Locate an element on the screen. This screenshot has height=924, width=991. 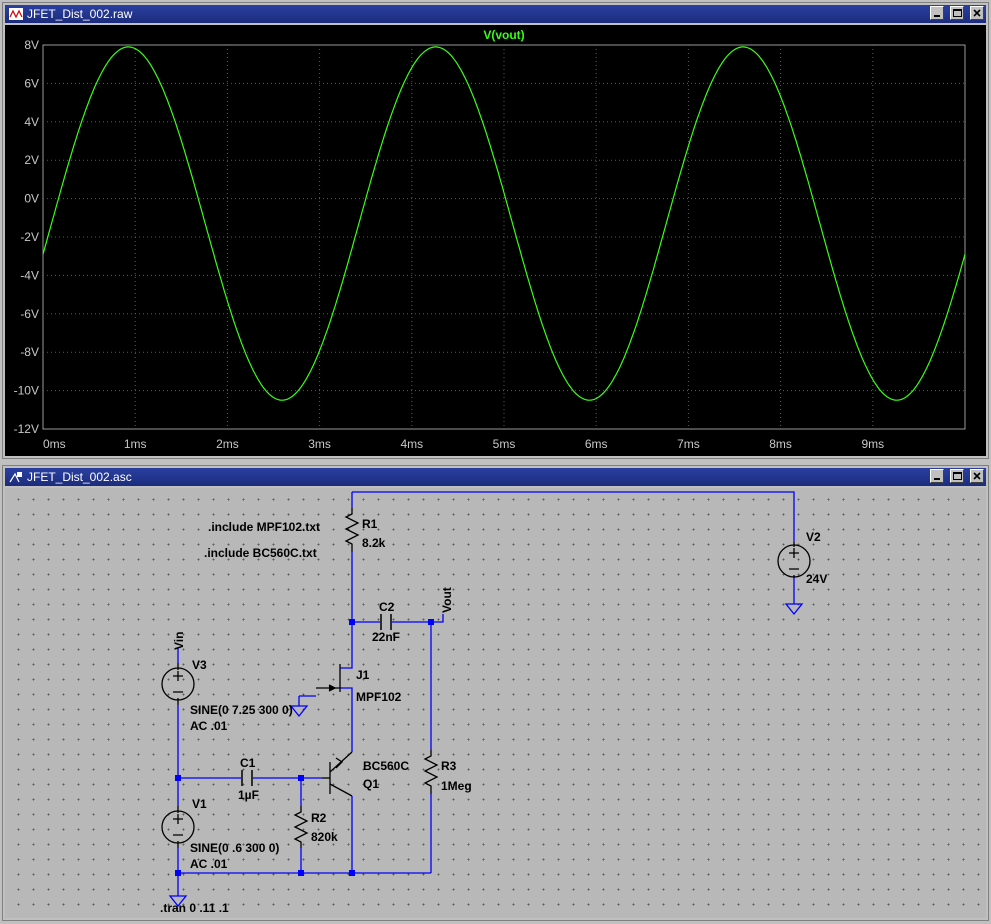
x-tick-label: 6ms is located at coordinates (596, 444).